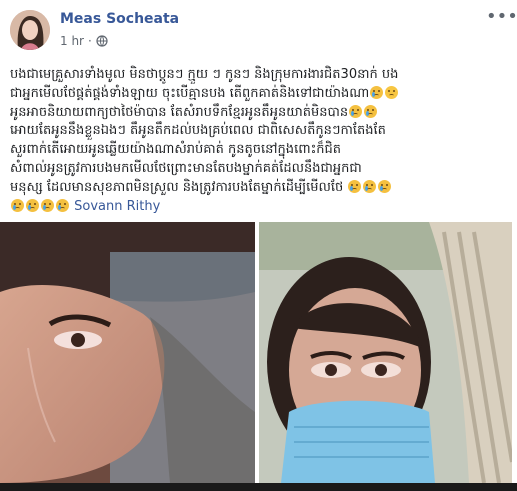  I want to click on next-photo-strip, so click(258, 487).